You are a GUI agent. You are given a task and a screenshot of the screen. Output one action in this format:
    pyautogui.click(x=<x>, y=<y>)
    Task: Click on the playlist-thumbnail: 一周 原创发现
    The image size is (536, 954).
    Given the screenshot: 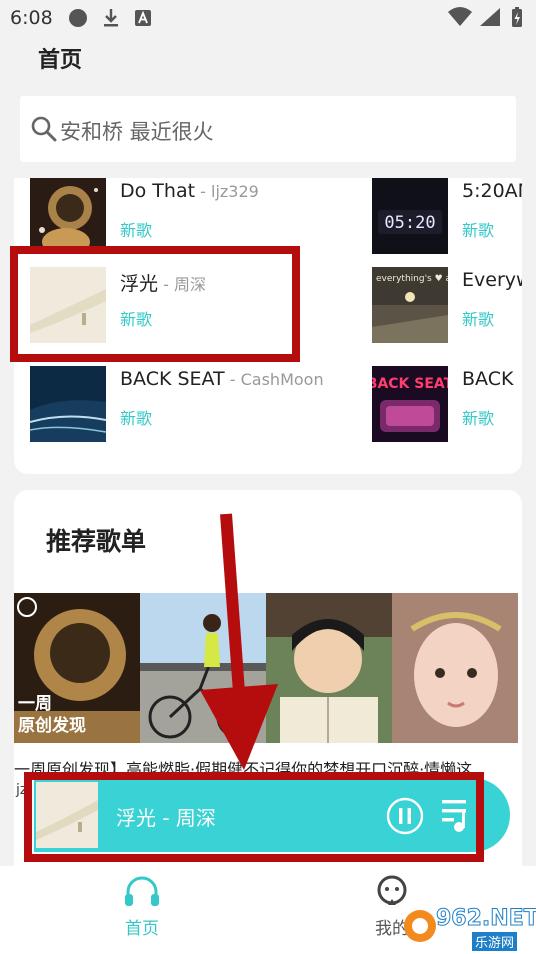 What is the action you would take?
    pyautogui.click(x=77, y=668)
    